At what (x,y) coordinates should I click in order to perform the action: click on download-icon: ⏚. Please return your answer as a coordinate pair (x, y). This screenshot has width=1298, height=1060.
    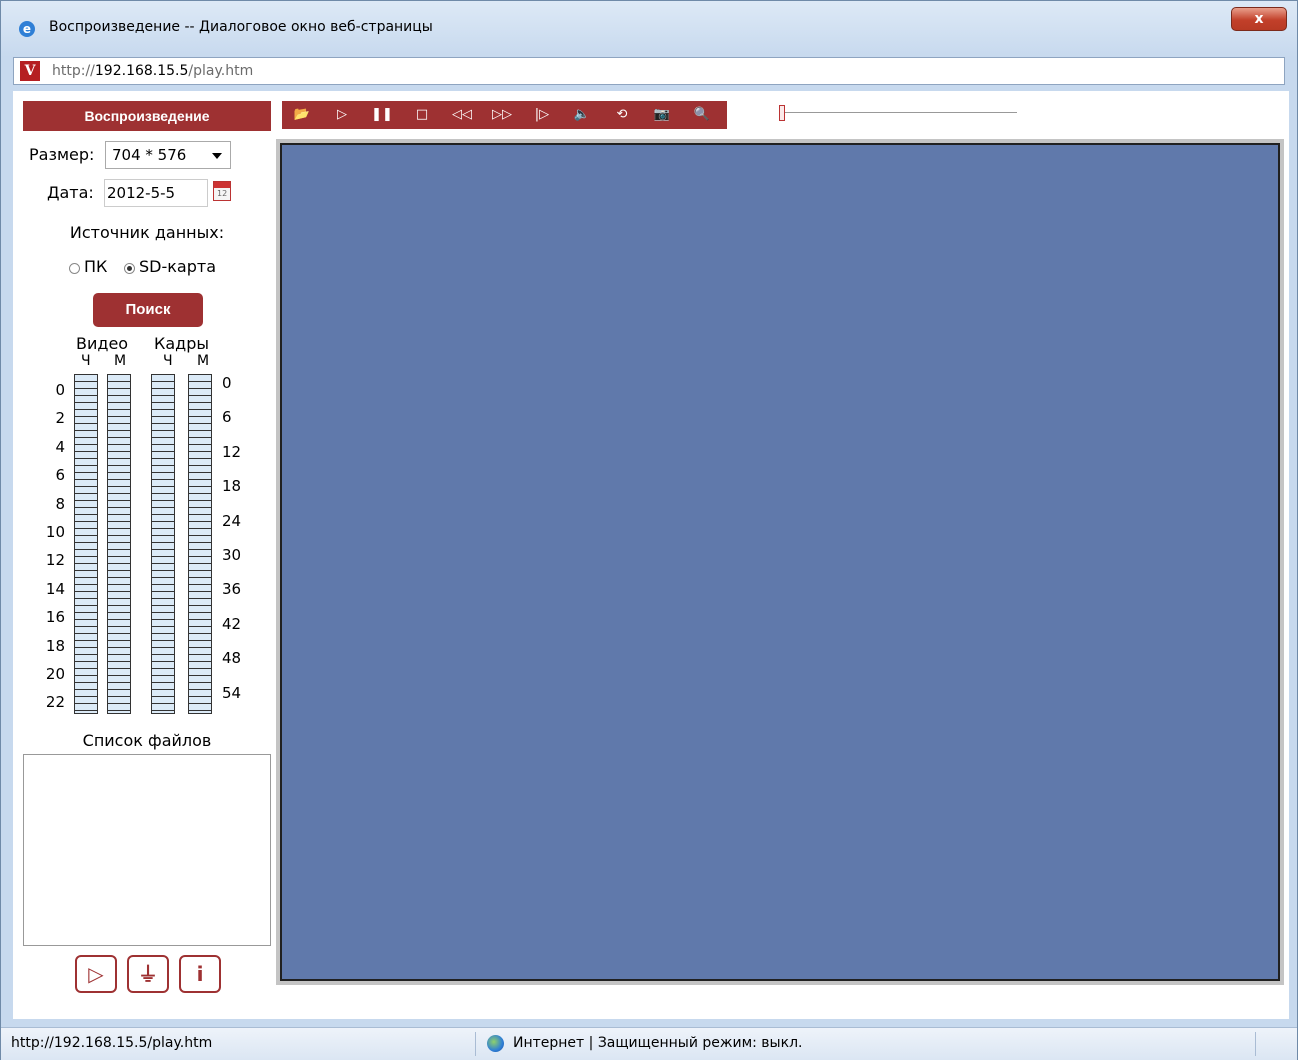
    Looking at the image, I should click on (148, 974).